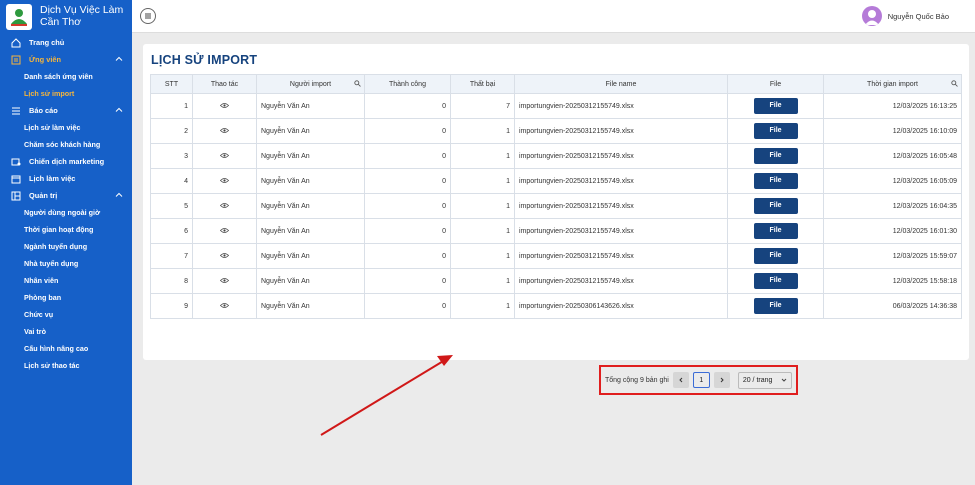 The height and width of the screenshot is (485, 975). I want to click on header-file-name: File name, so click(621, 84).